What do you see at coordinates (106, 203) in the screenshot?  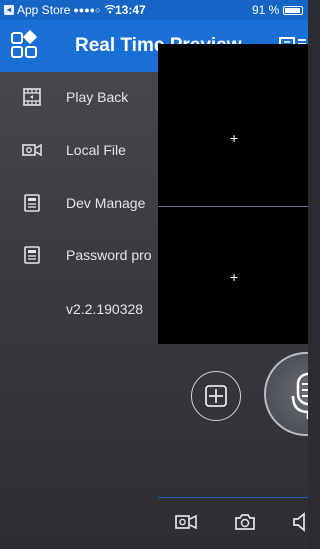 I see `menu-item-label: Dev Manage` at bounding box center [106, 203].